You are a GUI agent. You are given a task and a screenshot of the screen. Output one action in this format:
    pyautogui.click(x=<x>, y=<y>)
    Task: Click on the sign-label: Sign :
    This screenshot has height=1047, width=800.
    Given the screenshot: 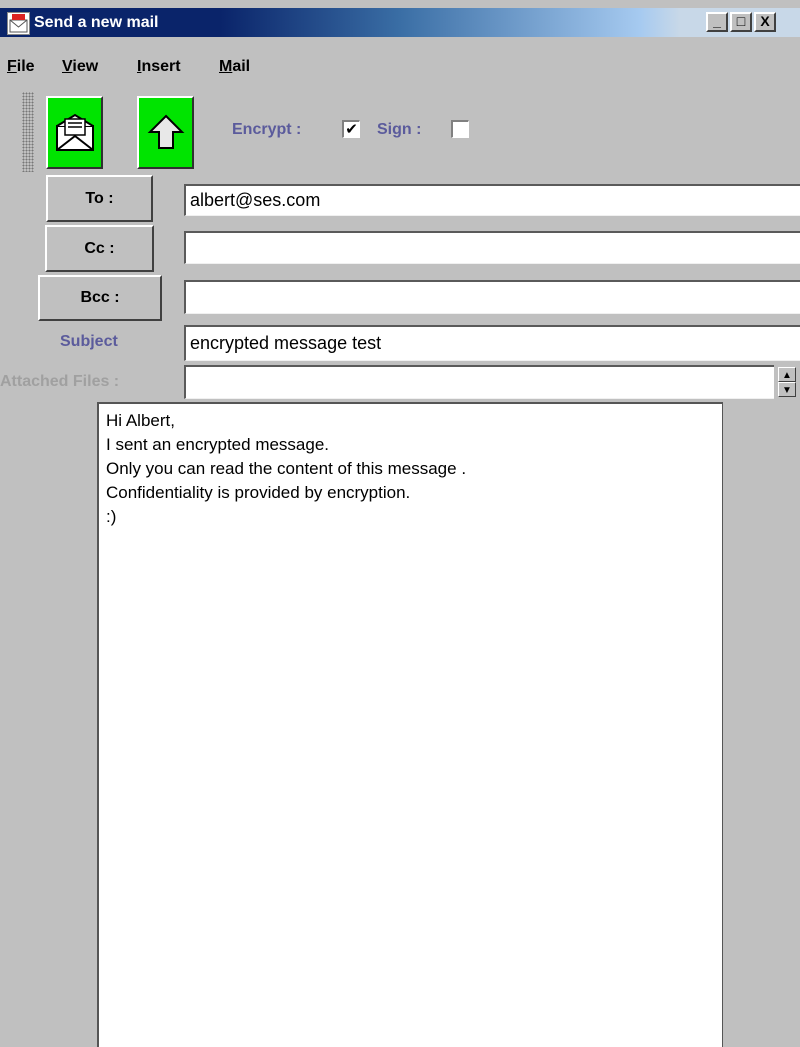 What is the action you would take?
    pyautogui.click(x=399, y=129)
    